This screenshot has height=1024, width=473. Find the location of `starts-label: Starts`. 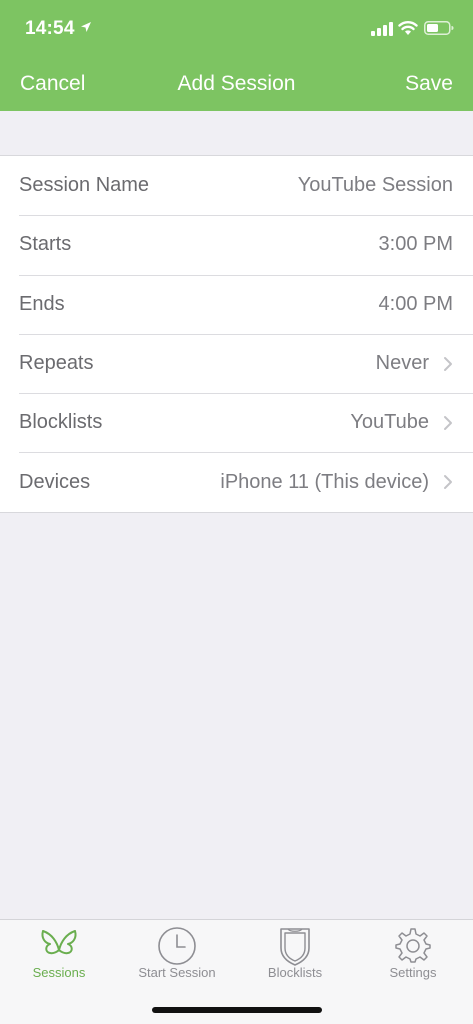

starts-label: Starts is located at coordinates (45, 244).